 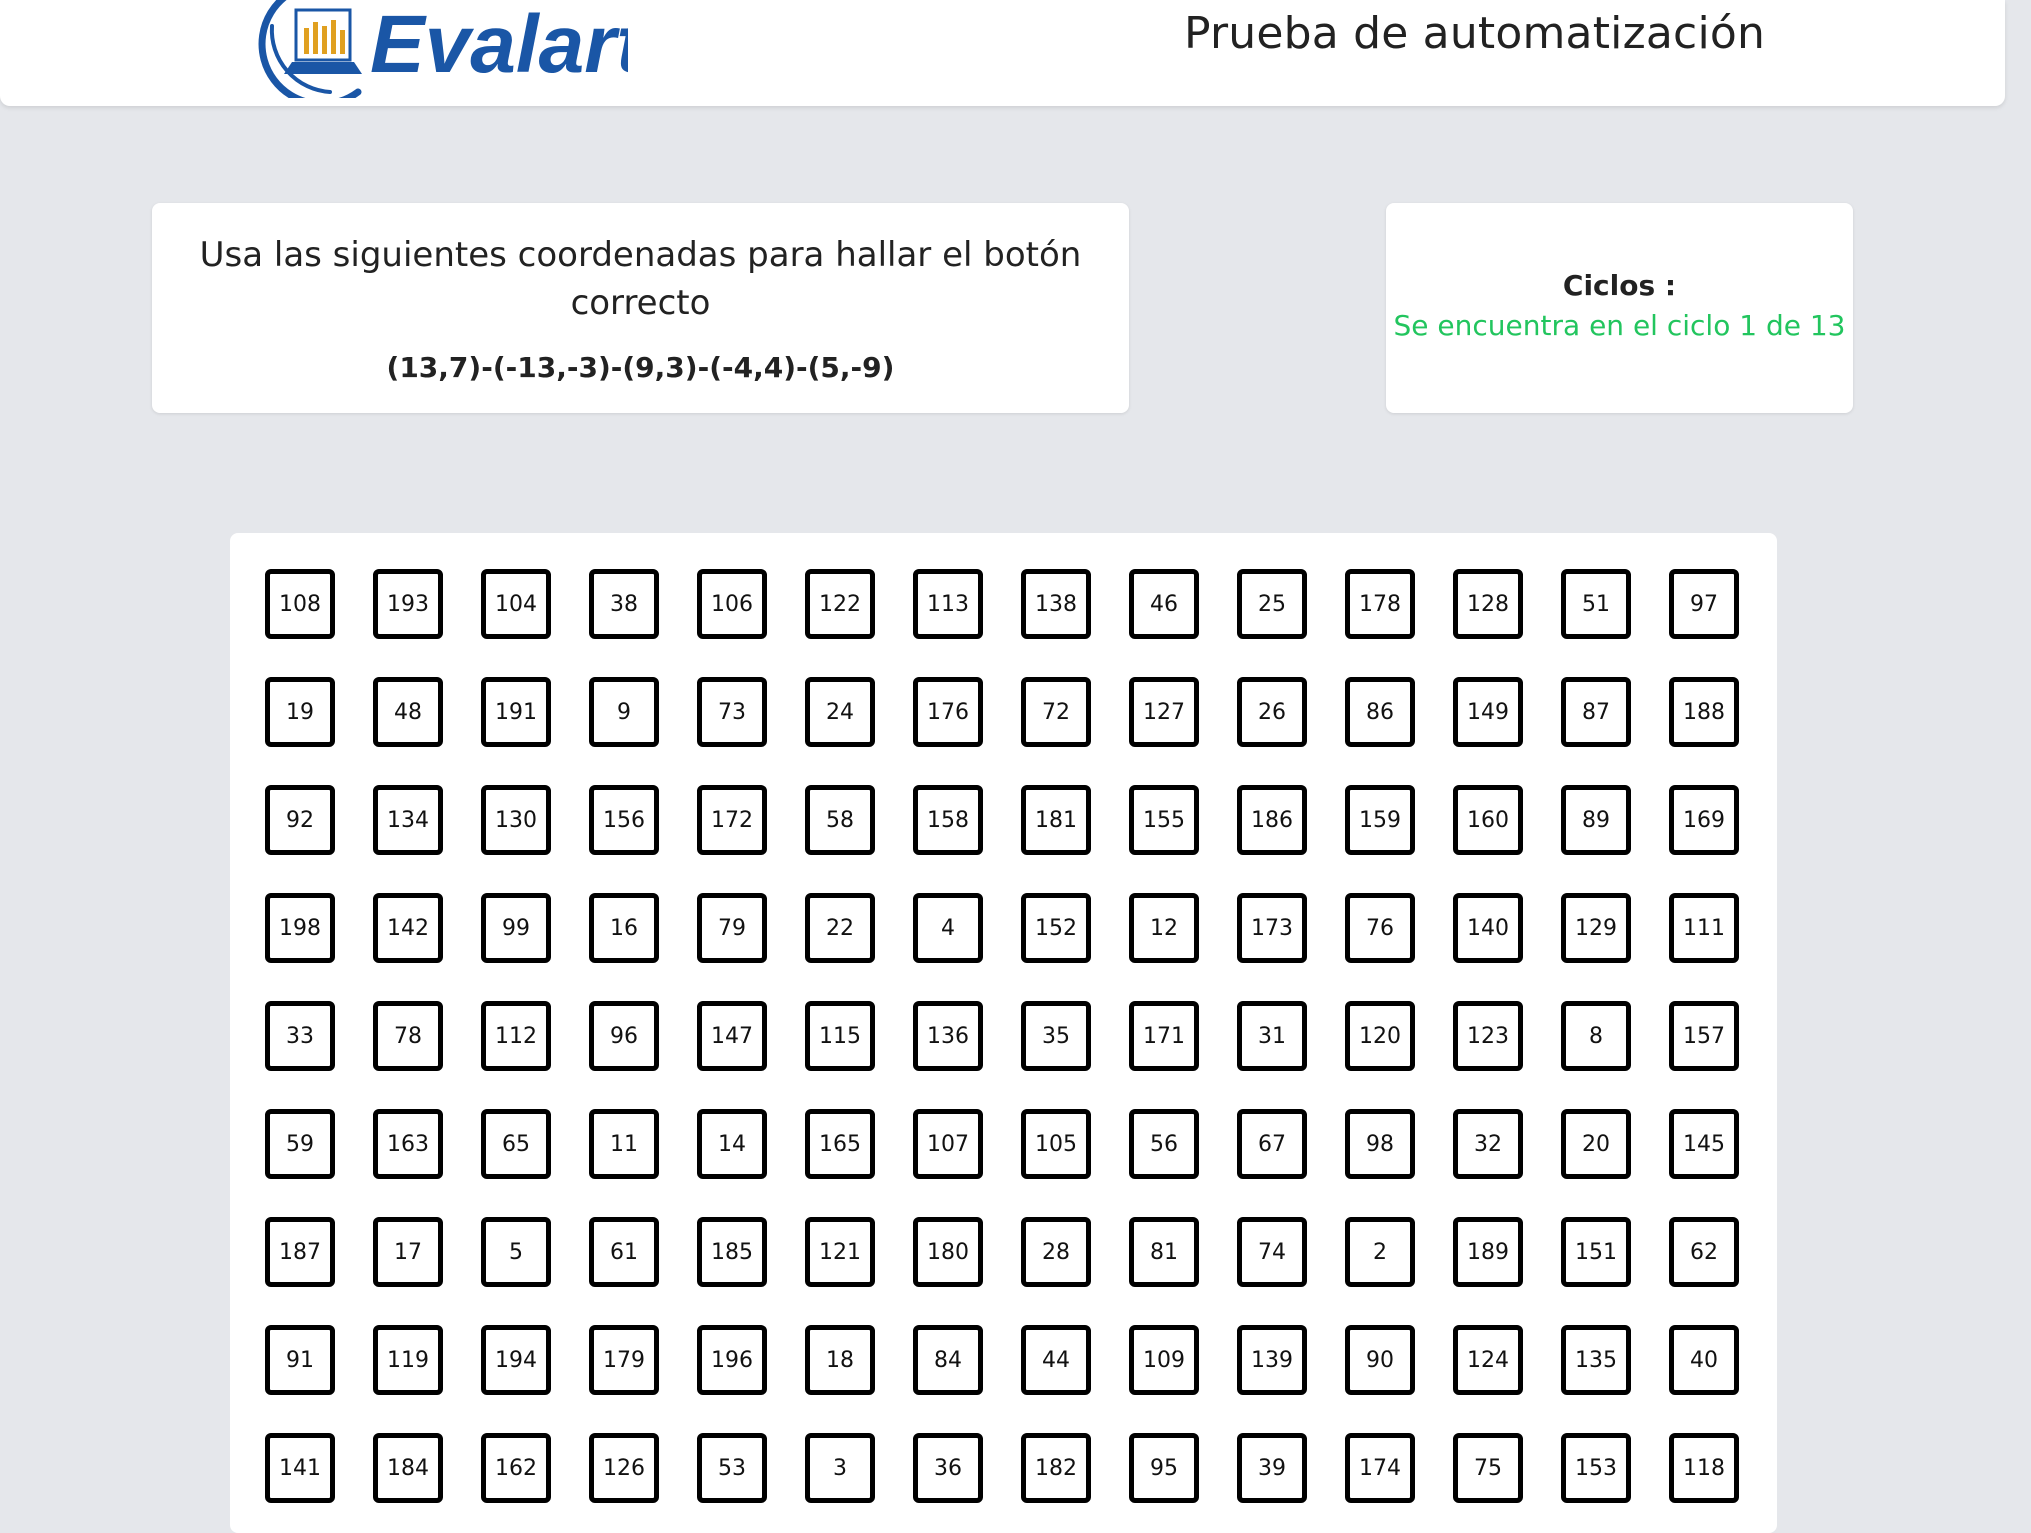 I want to click on number-button: 97, so click(x=1704, y=604).